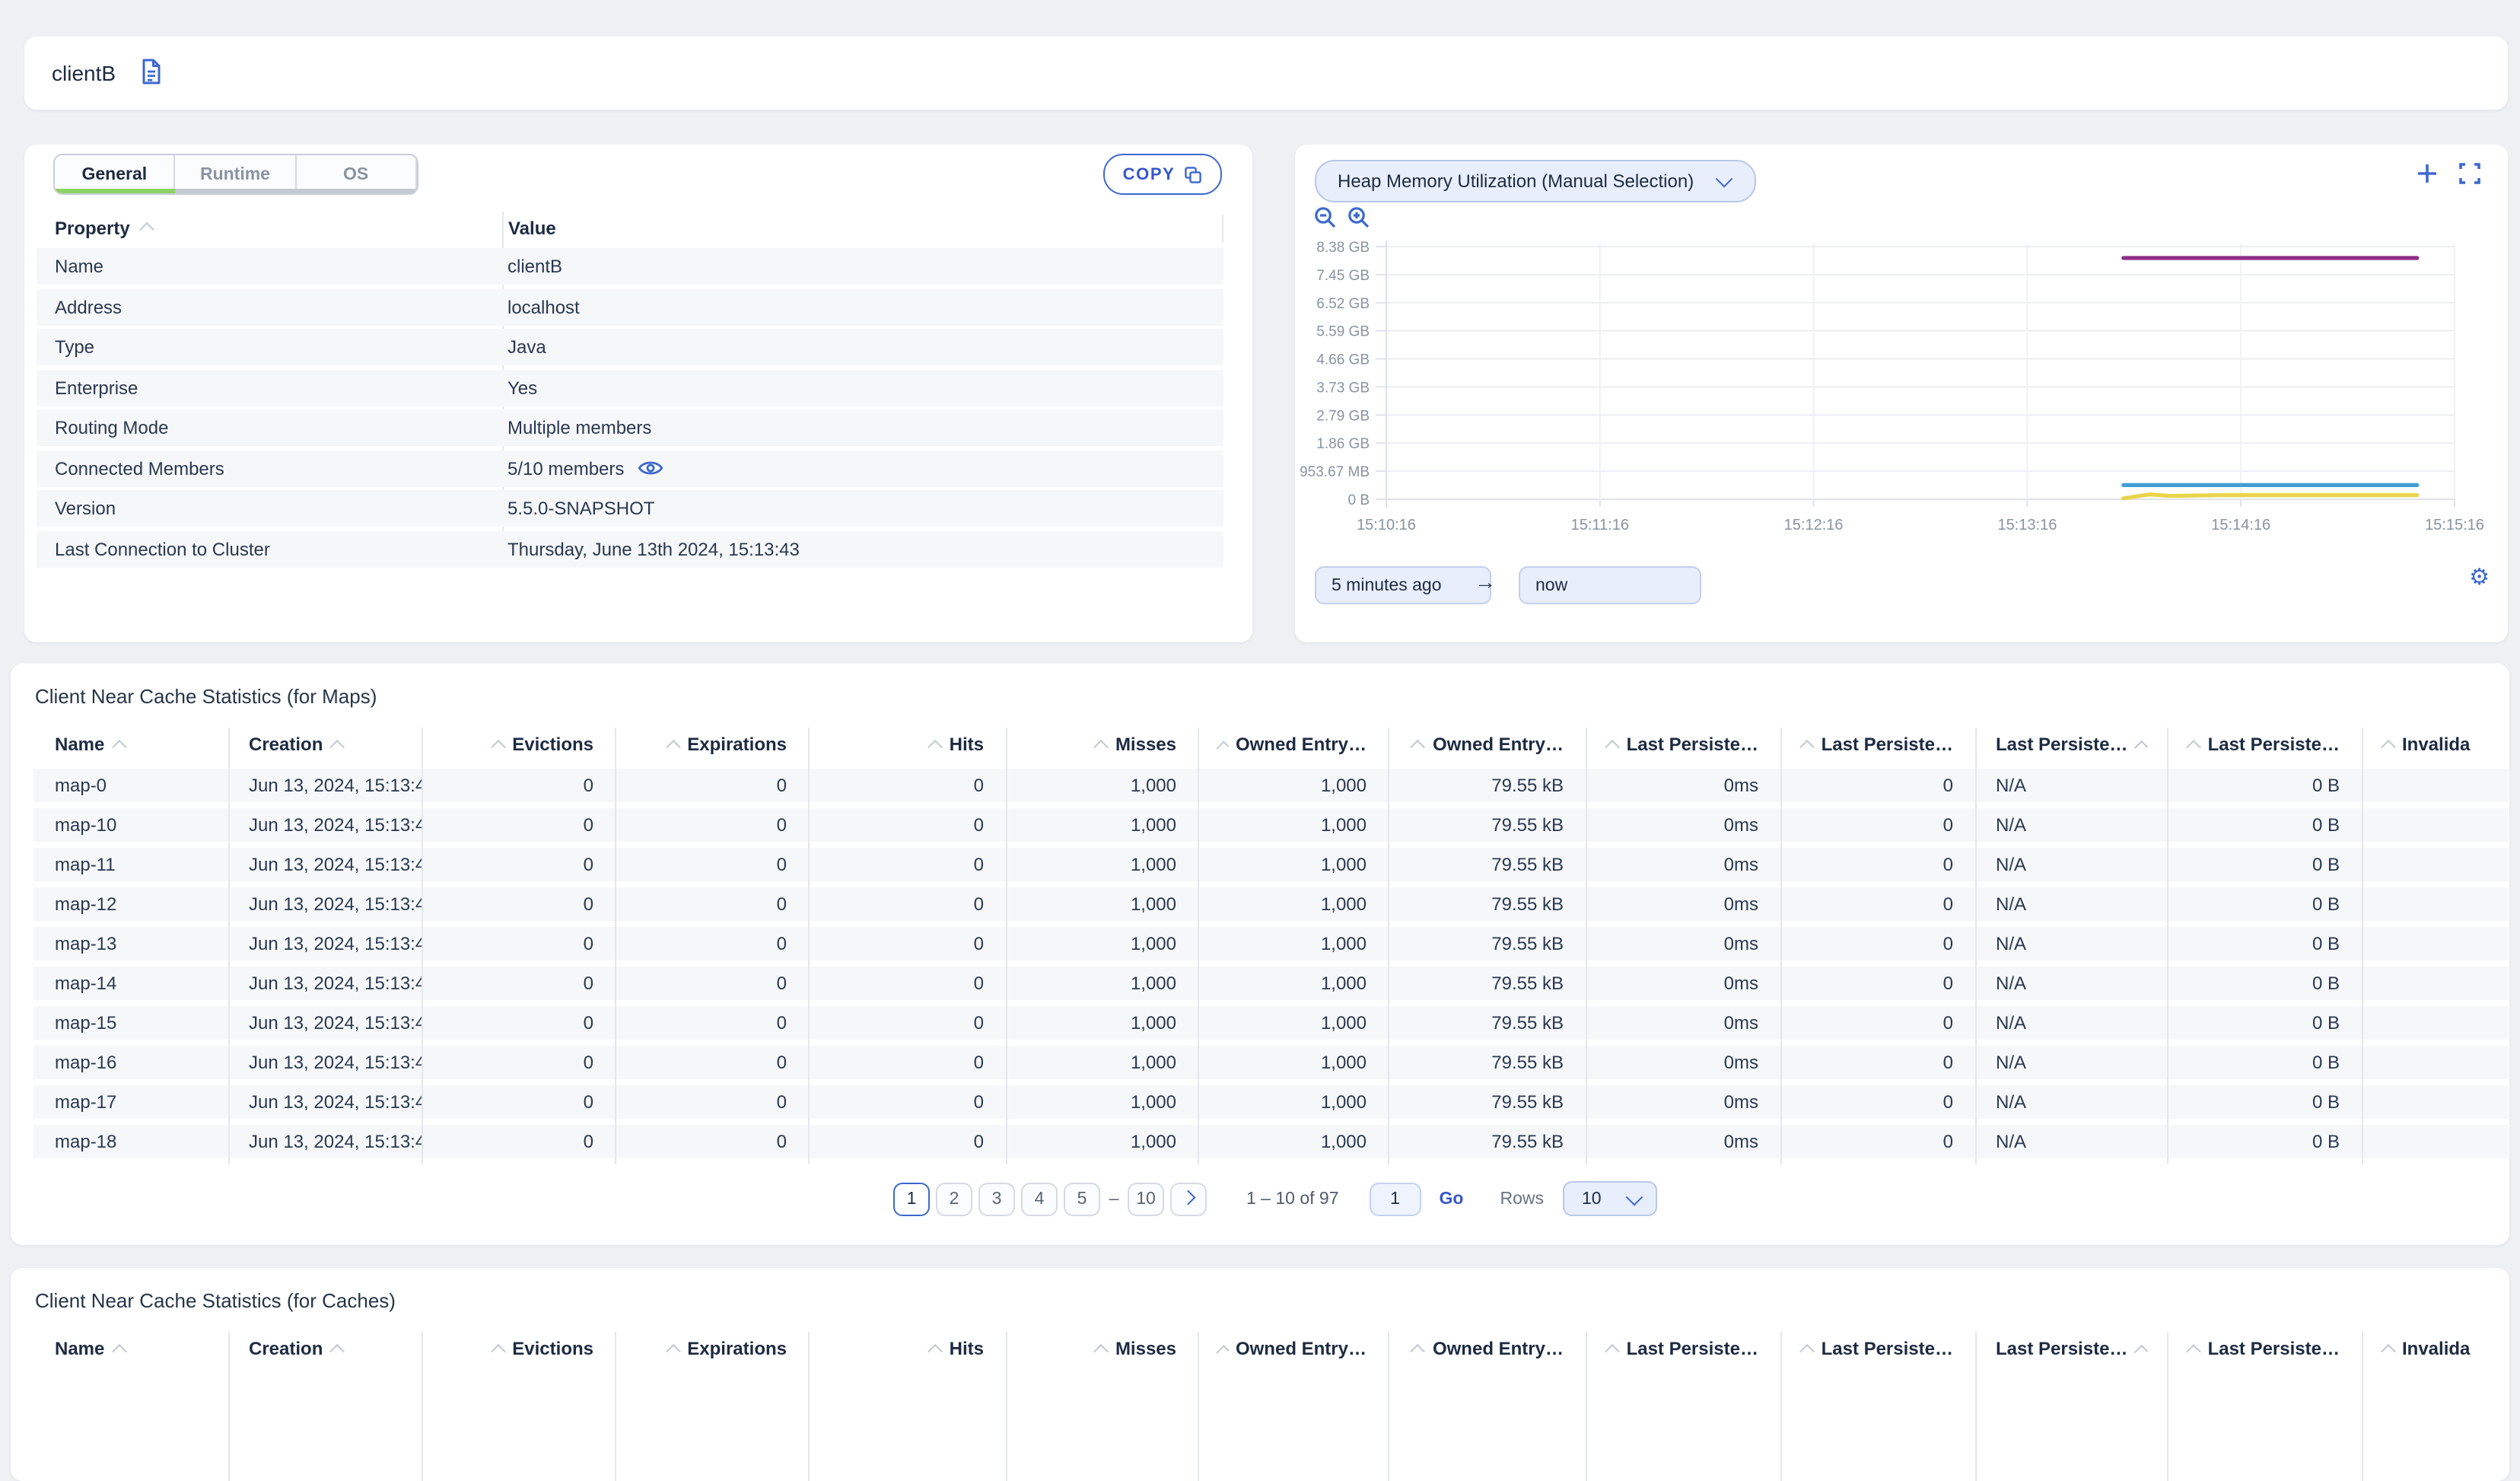 The height and width of the screenshot is (1481, 2520). Describe the element at coordinates (654, 548) in the screenshot. I see `property-value: Thursday, June 13th 2024, 15:13:43` at that location.